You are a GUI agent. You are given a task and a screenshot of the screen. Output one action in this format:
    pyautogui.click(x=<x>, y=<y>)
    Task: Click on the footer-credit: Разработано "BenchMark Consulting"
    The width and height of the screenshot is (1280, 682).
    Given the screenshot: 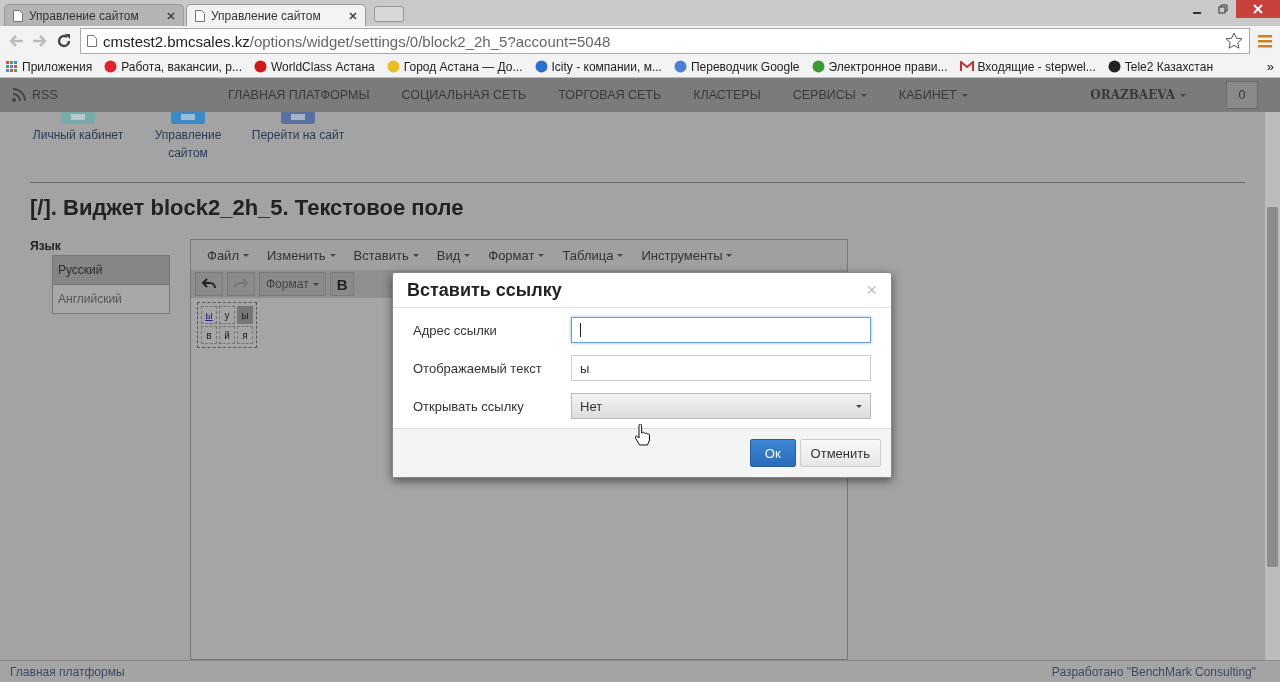 What is the action you would take?
    pyautogui.click(x=1153, y=671)
    